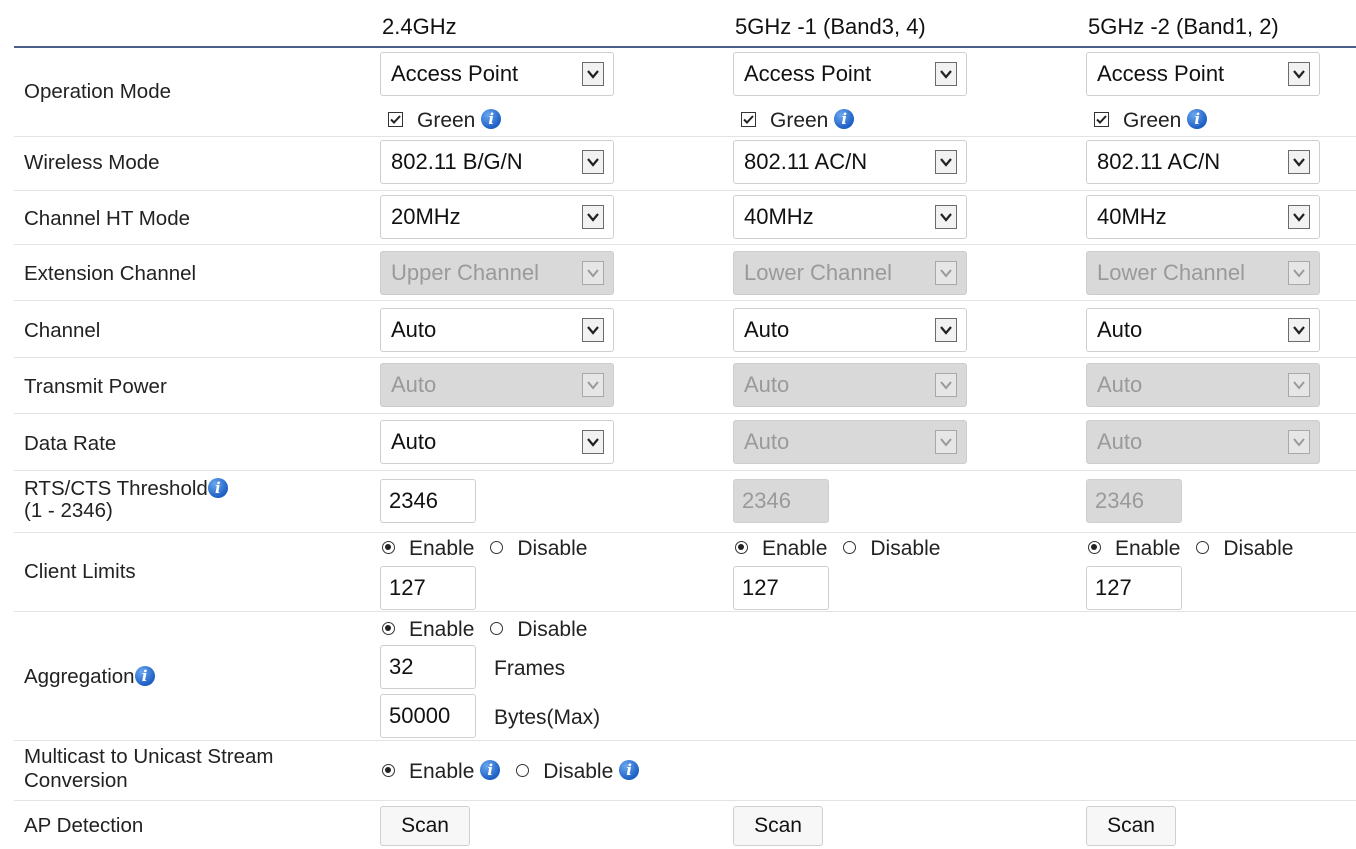  What do you see at coordinates (89, 677) in the screenshot?
I see `label-aggregation: Aggregation i` at bounding box center [89, 677].